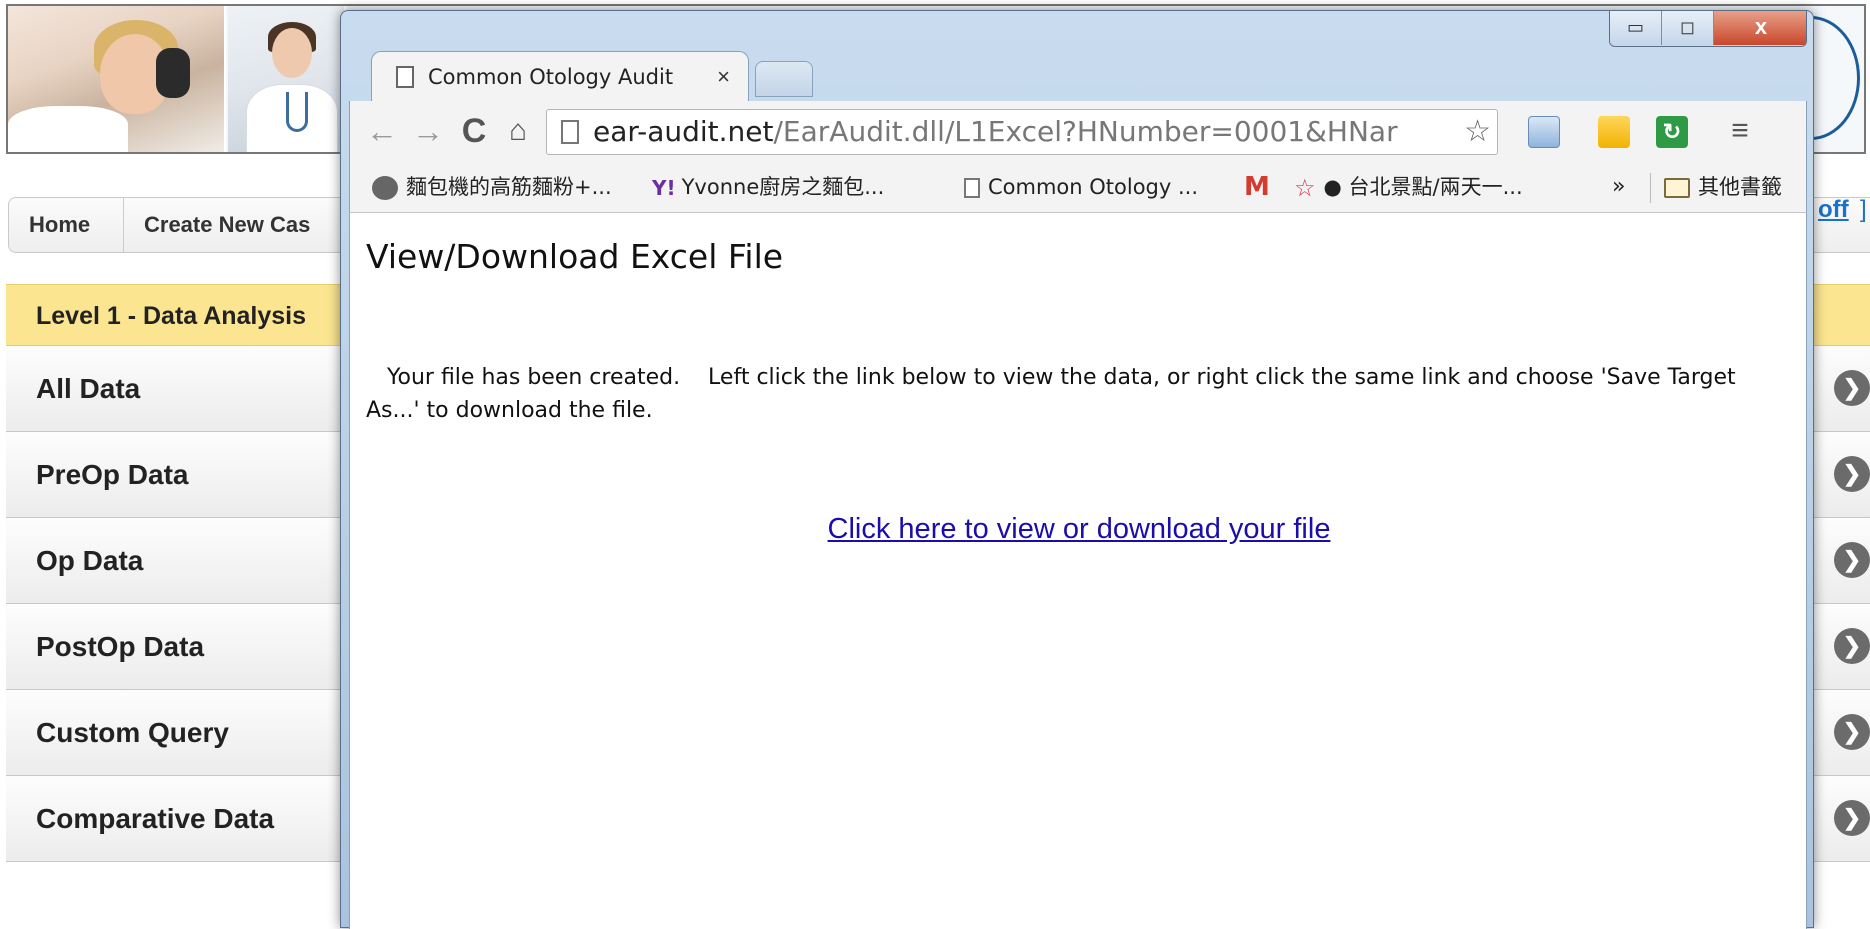 Image resolution: width=1870 pixels, height=929 pixels. Describe the element at coordinates (1650, 188) in the screenshot. I see `bookmarks-divider` at that location.